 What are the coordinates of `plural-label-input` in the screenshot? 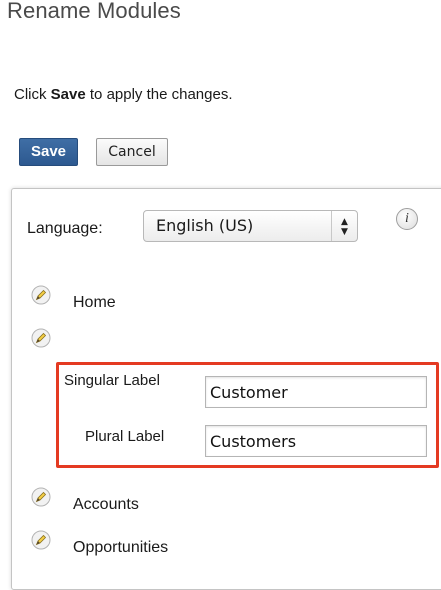 It's located at (316, 441).